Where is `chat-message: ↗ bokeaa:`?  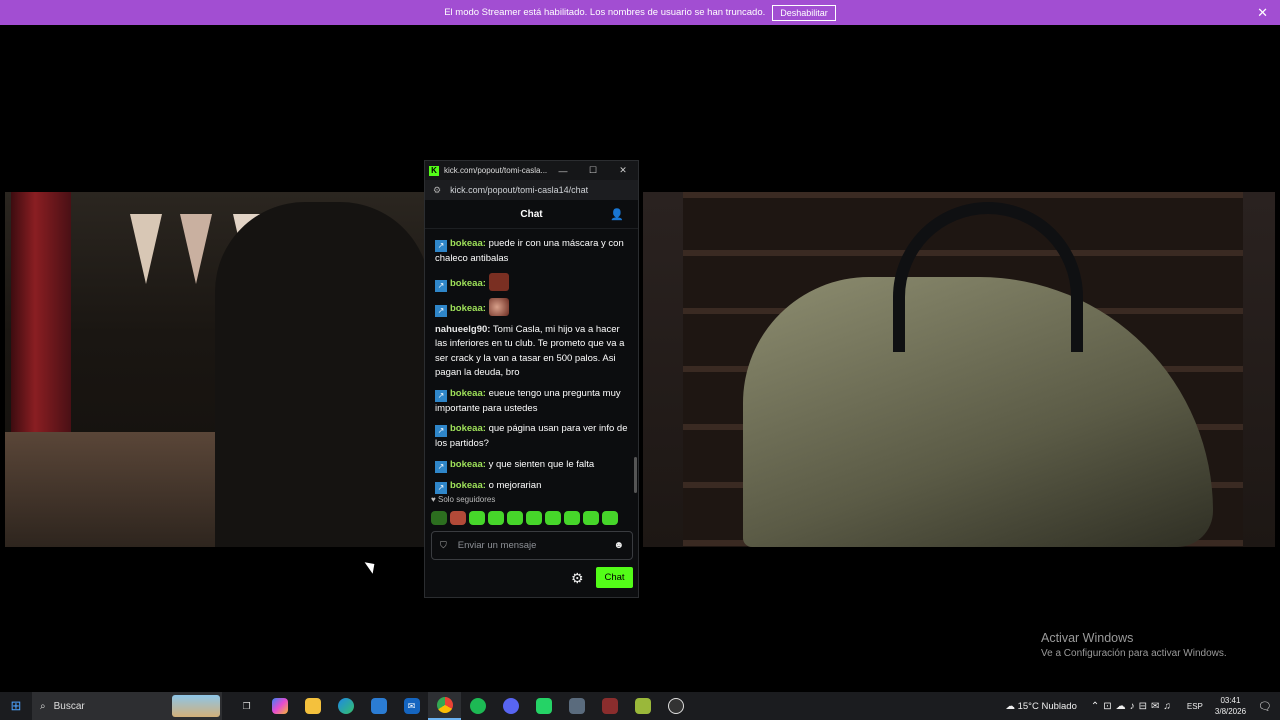 chat-message: ↗ bokeaa: is located at coordinates (532, 282).